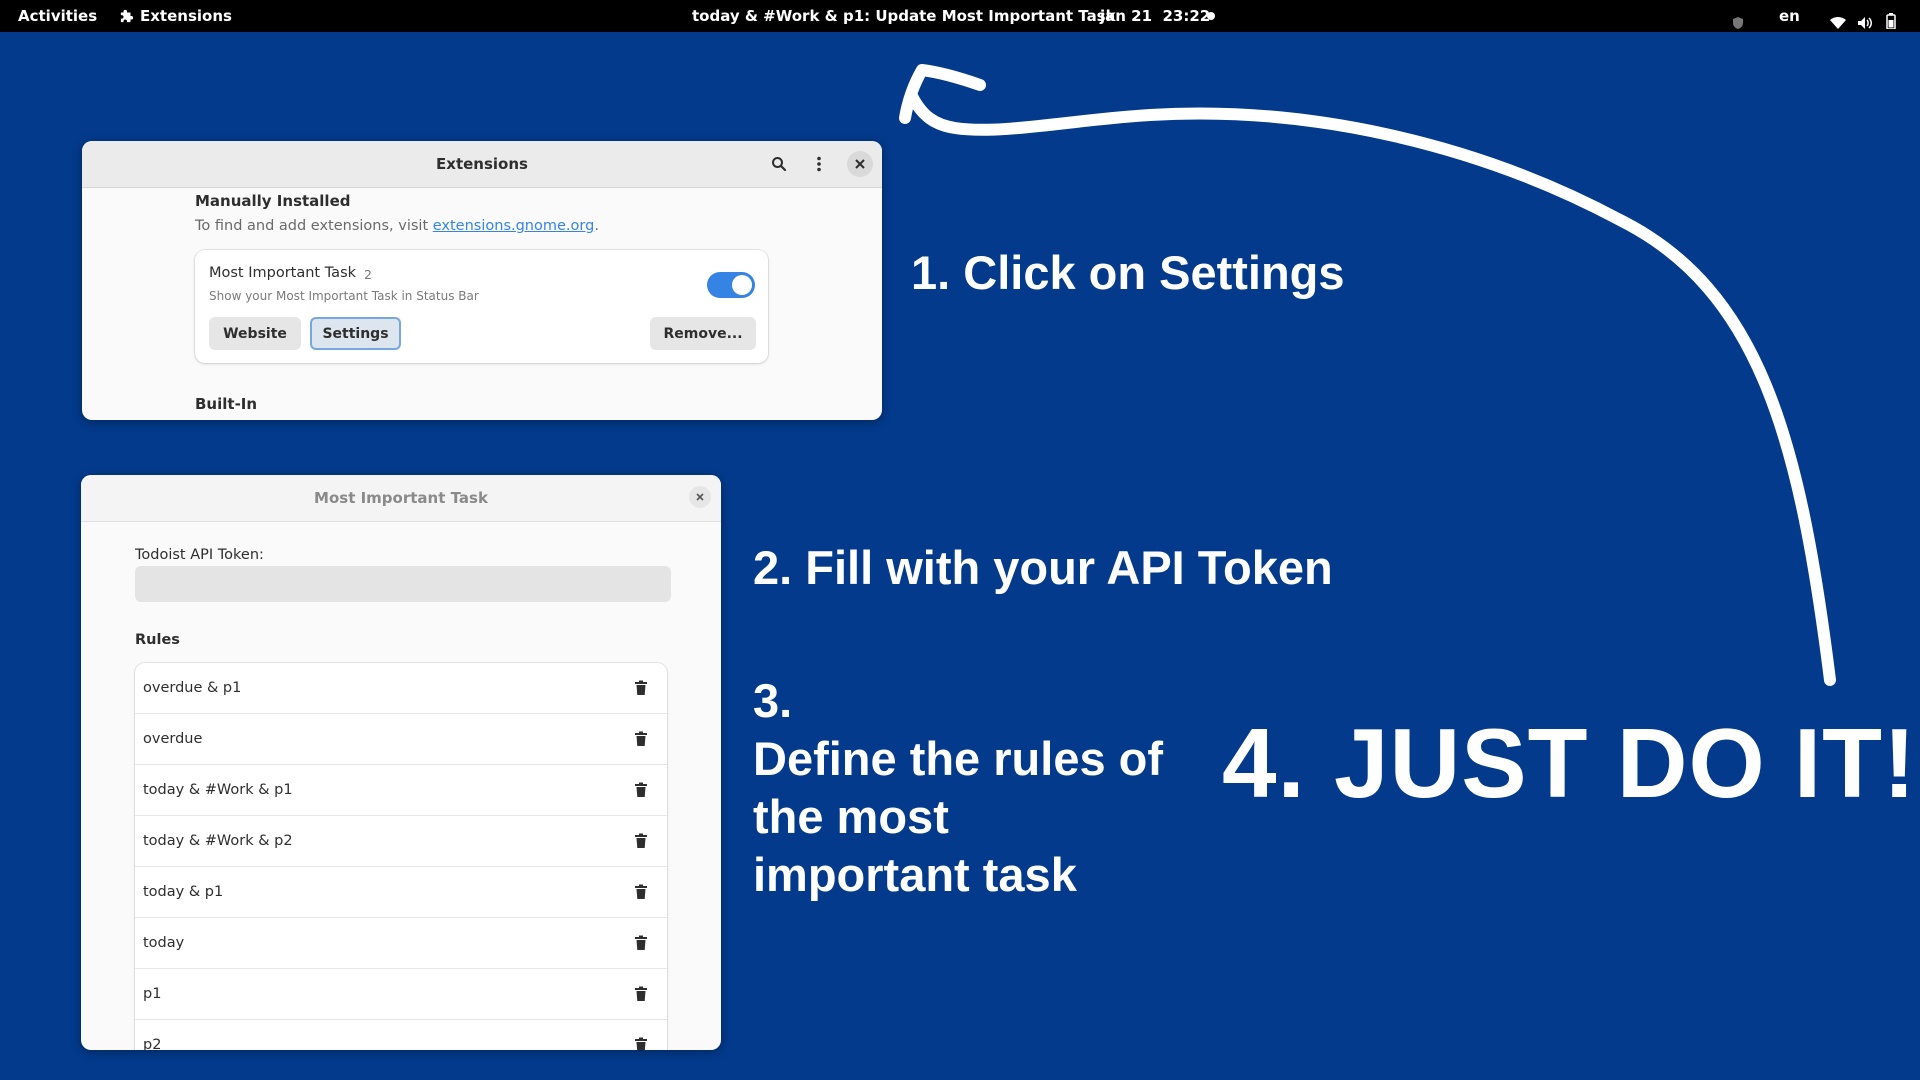 This screenshot has width=1920, height=1080. I want to click on switch-knob, so click(742, 285).